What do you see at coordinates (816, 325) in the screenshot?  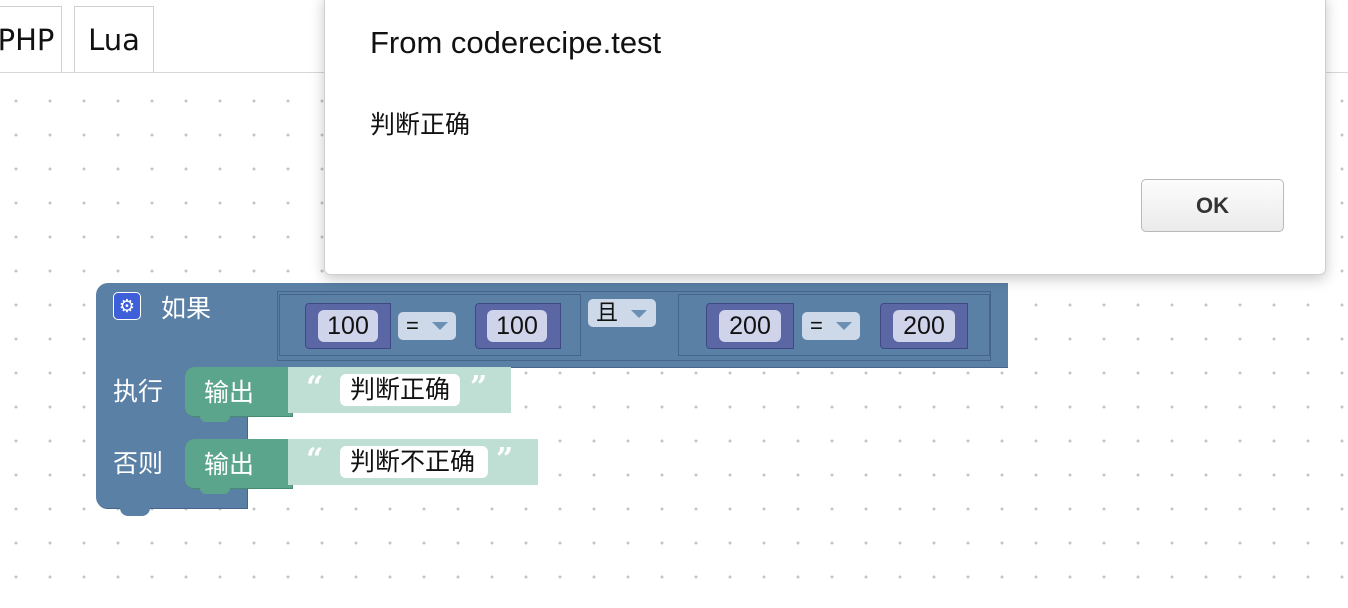 I see `operator-value-2: =` at bounding box center [816, 325].